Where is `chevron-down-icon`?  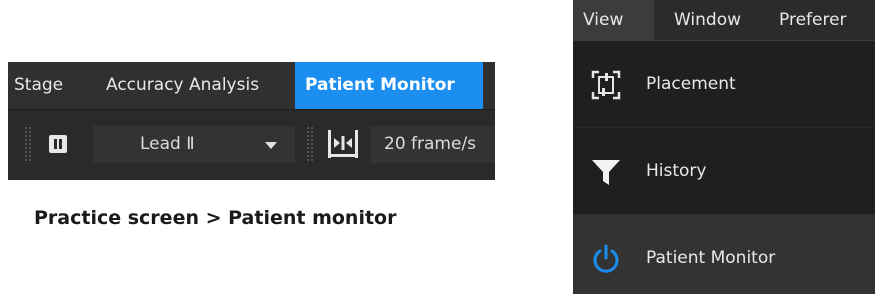 chevron-down-icon is located at coordinates (271, 145).